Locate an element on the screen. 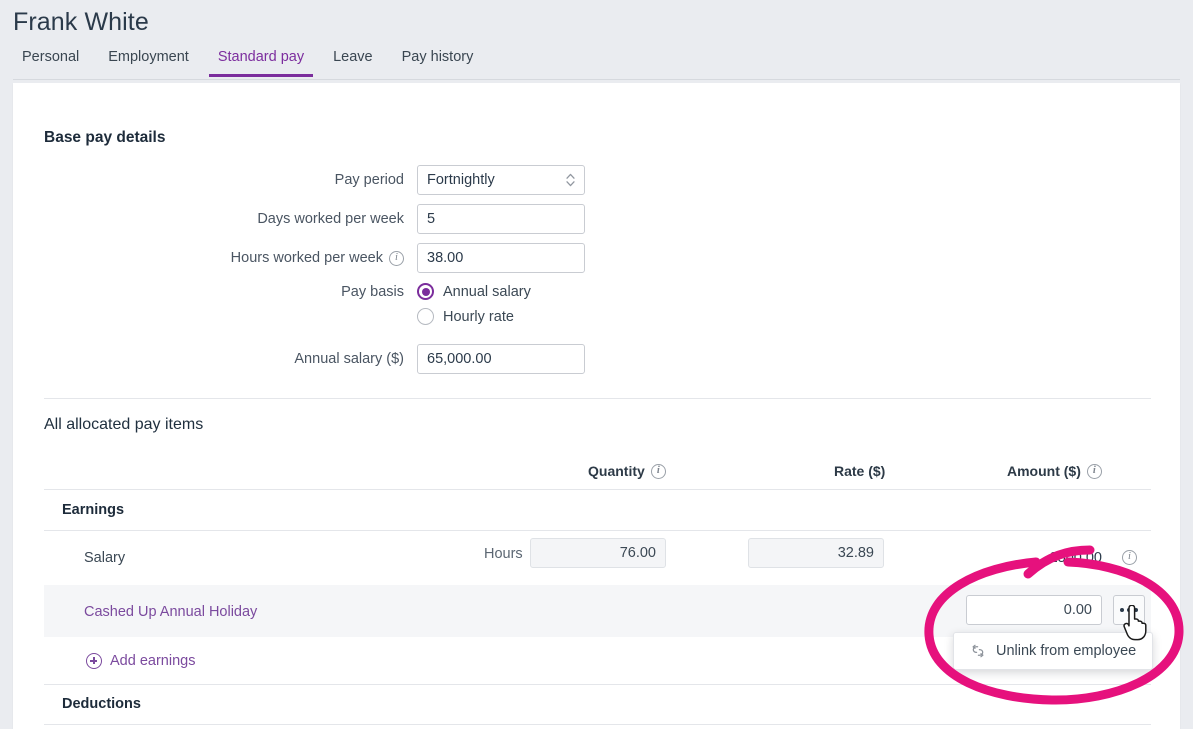 This screenshot has height=729, width=1193. radio-annual-salary: Annual salary is located at coordinates (474, 291).